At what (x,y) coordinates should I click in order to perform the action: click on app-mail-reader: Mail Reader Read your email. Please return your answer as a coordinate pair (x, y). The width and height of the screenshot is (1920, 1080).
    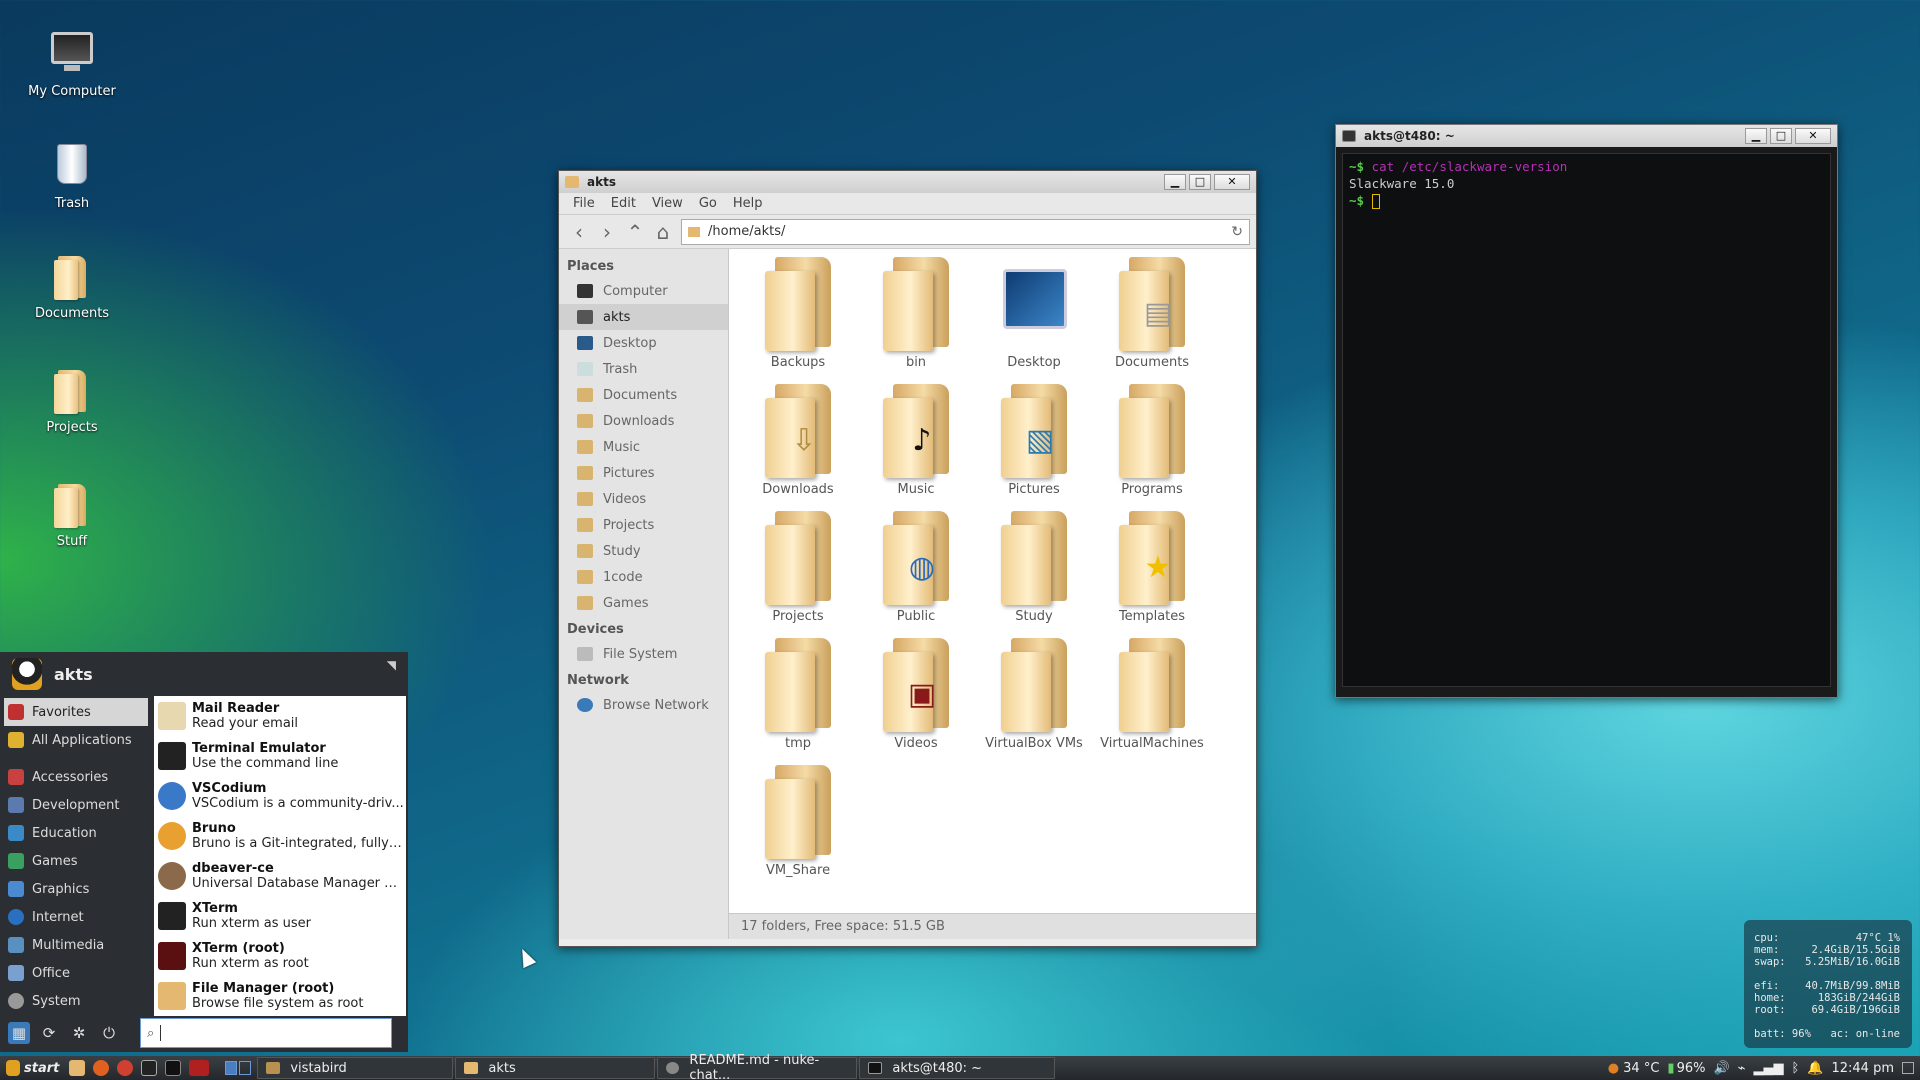
    Looking at the image, I should click on (280, 716).